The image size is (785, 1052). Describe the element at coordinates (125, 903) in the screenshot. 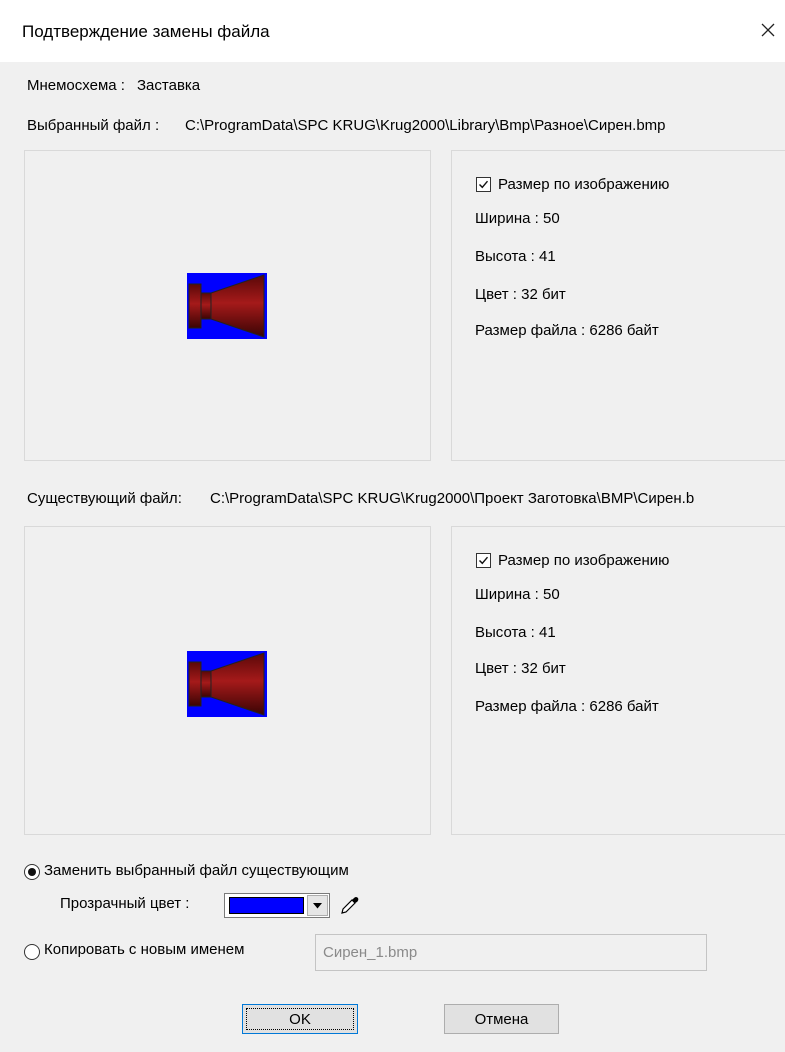

I see `transparent-color-label: Прозрачный цвет :` at that location.